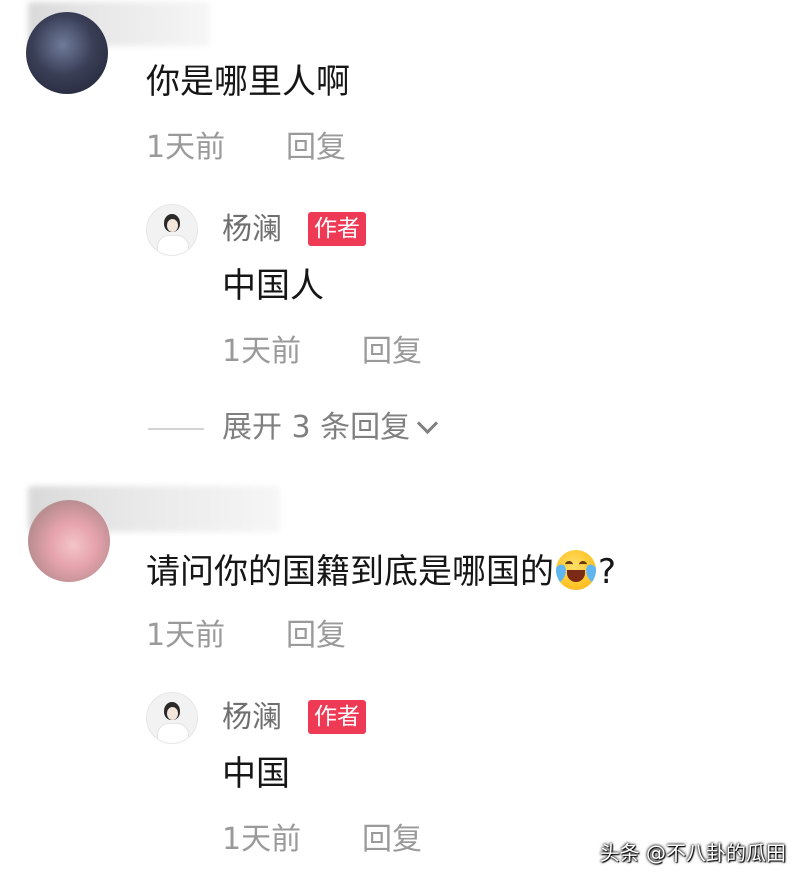 Image resolution: width=800 pixels, height=880 pixels. Describe the element at coordinates (273, 286) in the screenshot. I see `reply-text: 中国人` at that location.